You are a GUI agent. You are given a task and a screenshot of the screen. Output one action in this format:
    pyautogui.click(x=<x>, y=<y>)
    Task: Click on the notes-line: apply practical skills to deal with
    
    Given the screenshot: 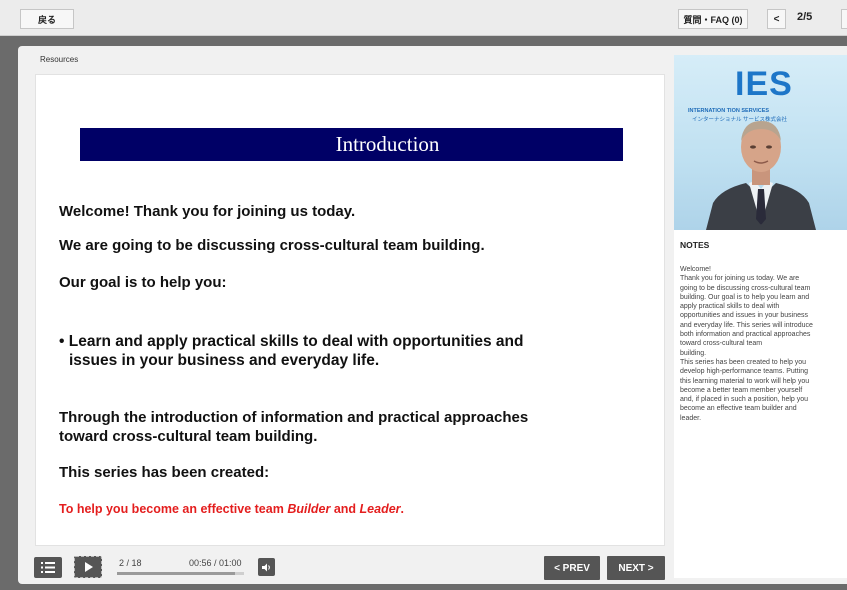 What is the action you would take?
    pyautogui.click(x=730, y=307)
    